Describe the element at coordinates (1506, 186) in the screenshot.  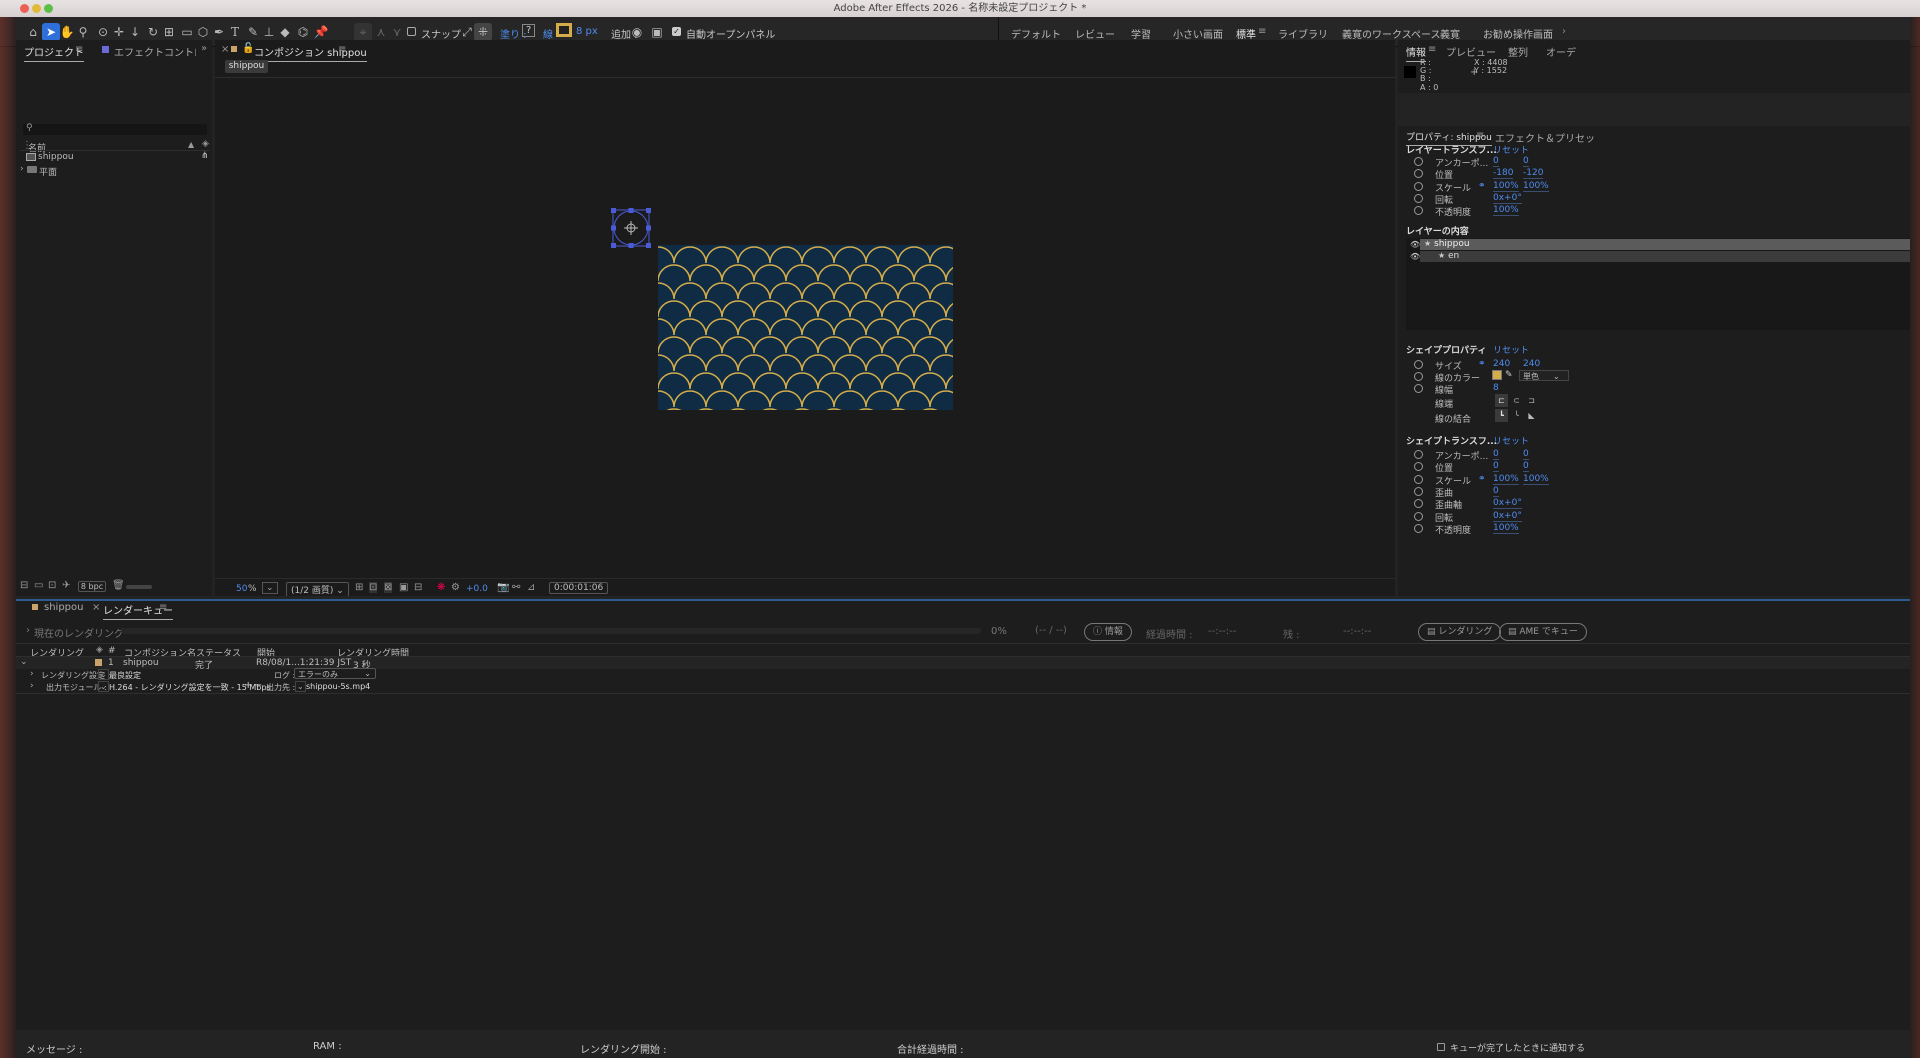
I see `layer_transform-value1-2: 100%` at that location.